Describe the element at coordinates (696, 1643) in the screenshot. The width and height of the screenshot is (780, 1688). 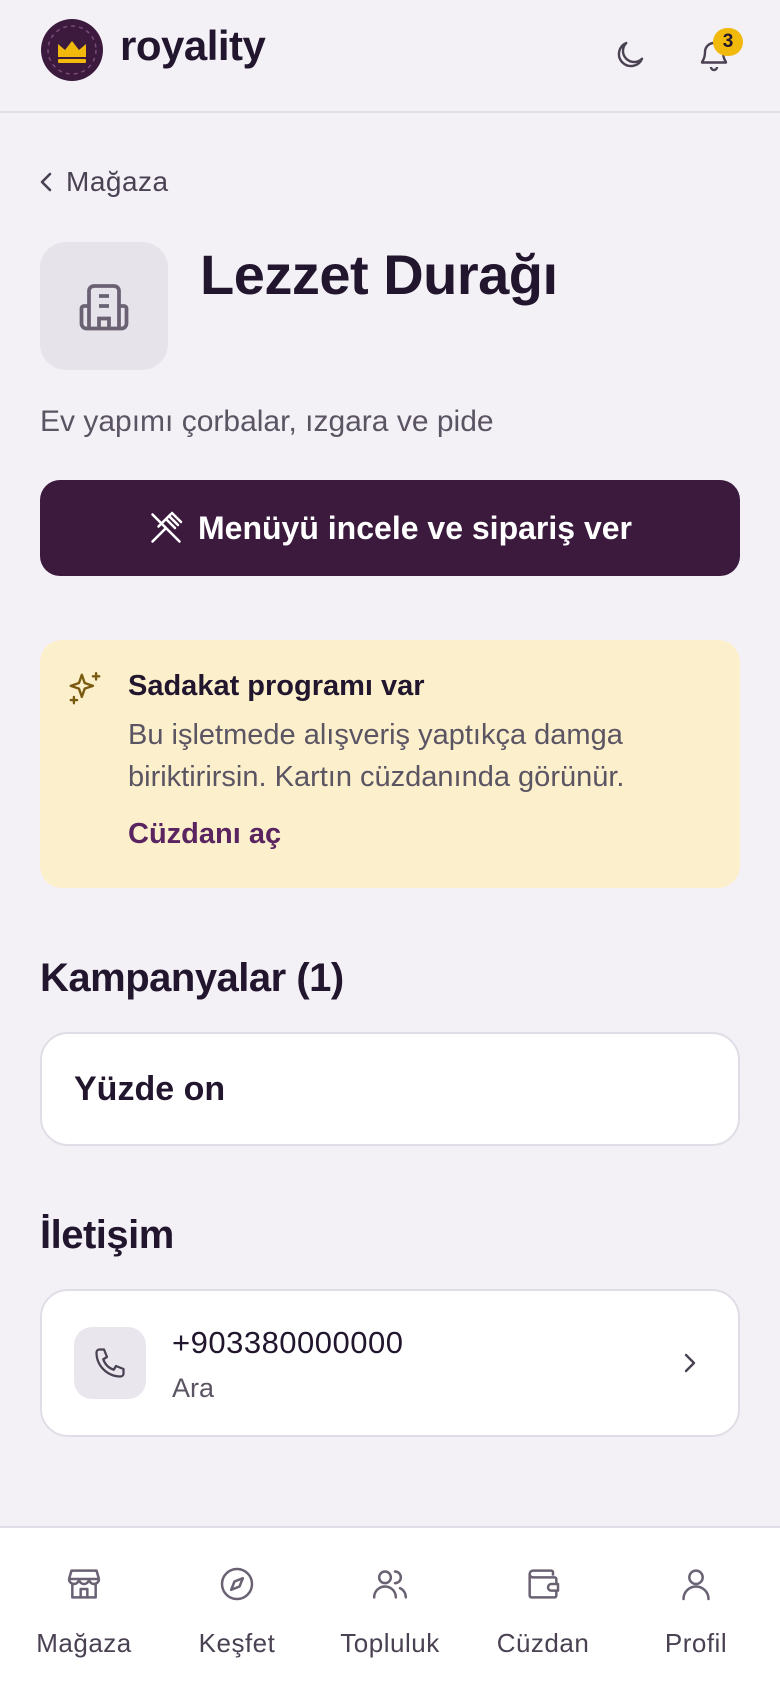
I see `nav-label: Profil` at that location.